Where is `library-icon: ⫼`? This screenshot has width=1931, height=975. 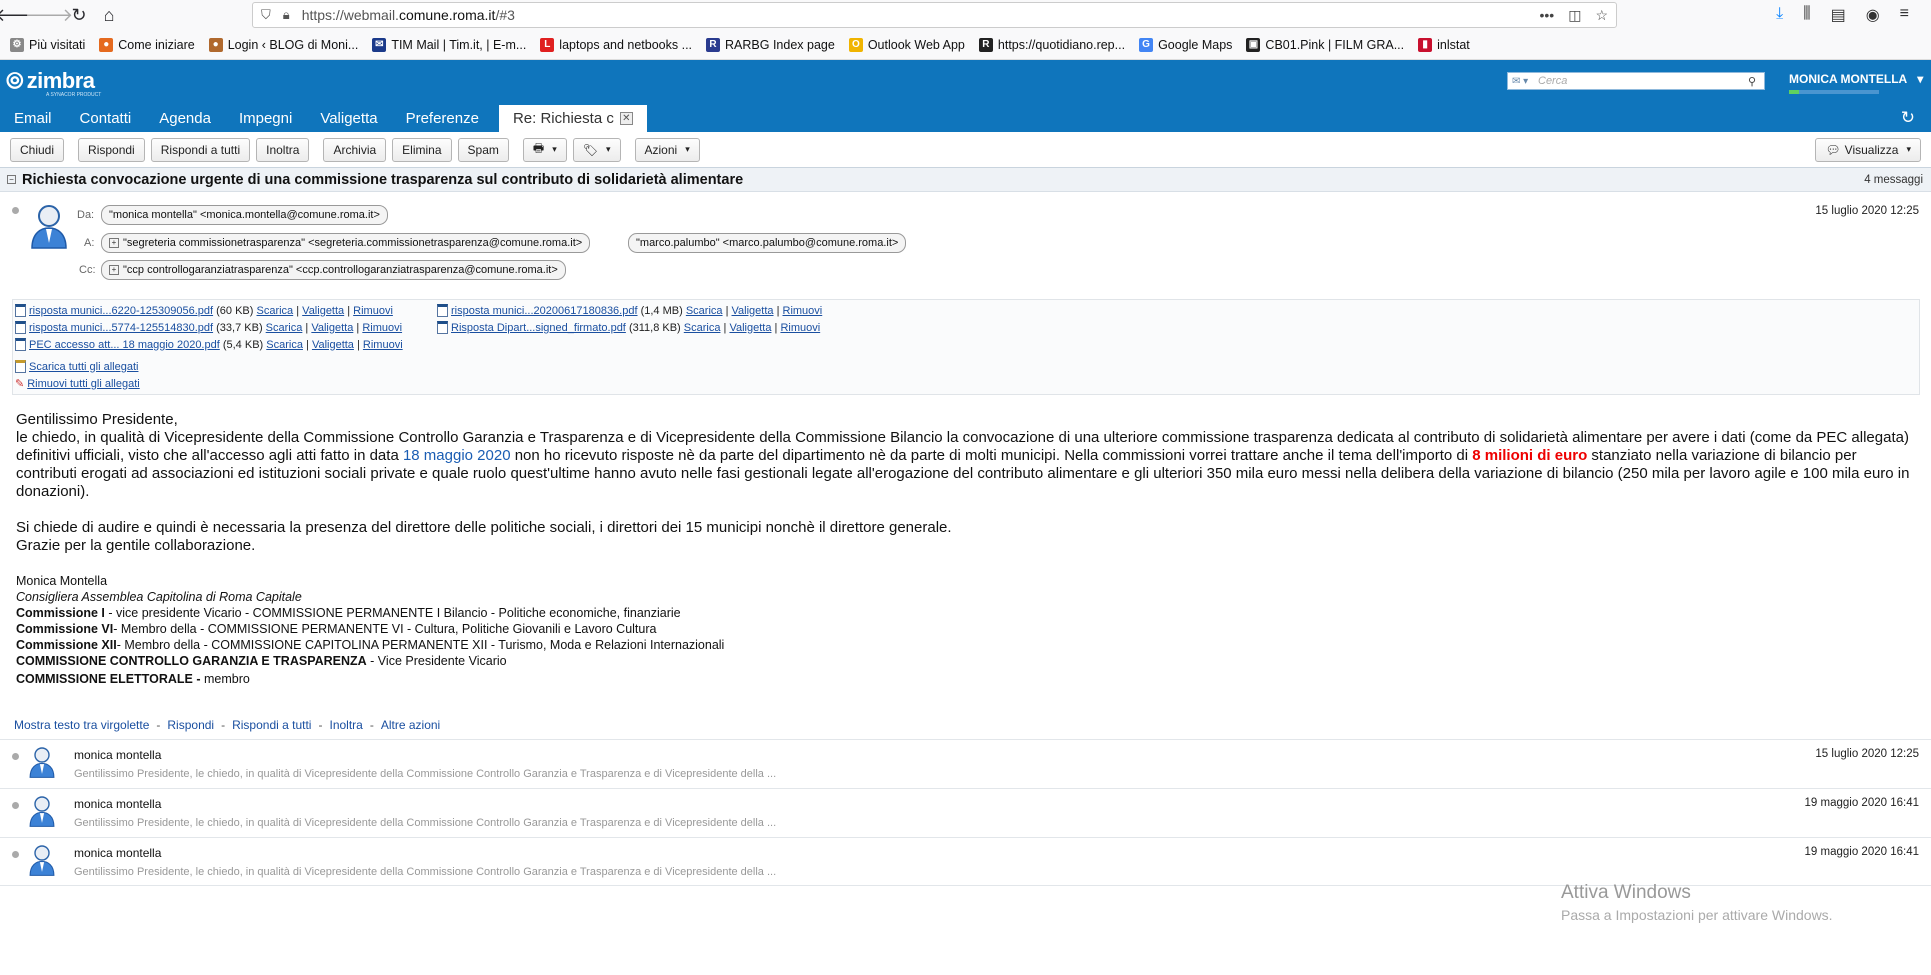 library-icon: ⫼ is located at coordinates (1806, 15).